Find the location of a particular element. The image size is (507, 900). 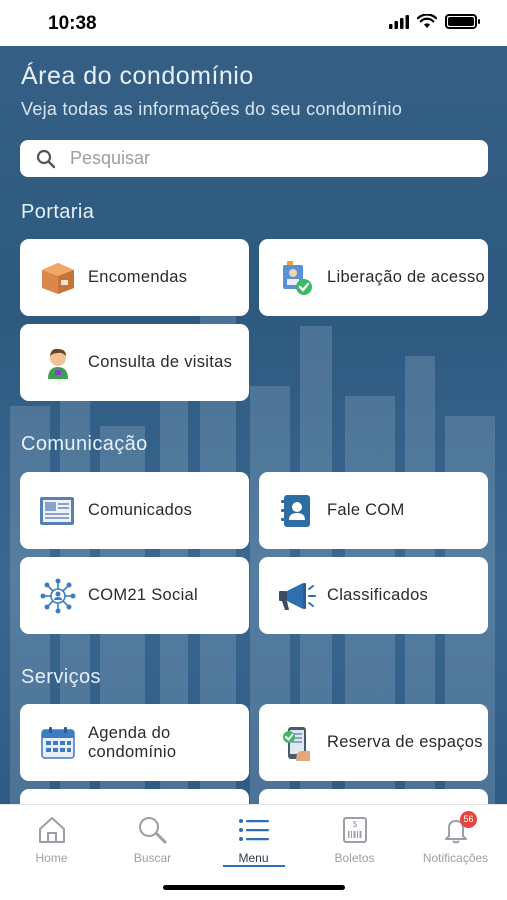

contact-book-icon is located at coordinates (297, 511).